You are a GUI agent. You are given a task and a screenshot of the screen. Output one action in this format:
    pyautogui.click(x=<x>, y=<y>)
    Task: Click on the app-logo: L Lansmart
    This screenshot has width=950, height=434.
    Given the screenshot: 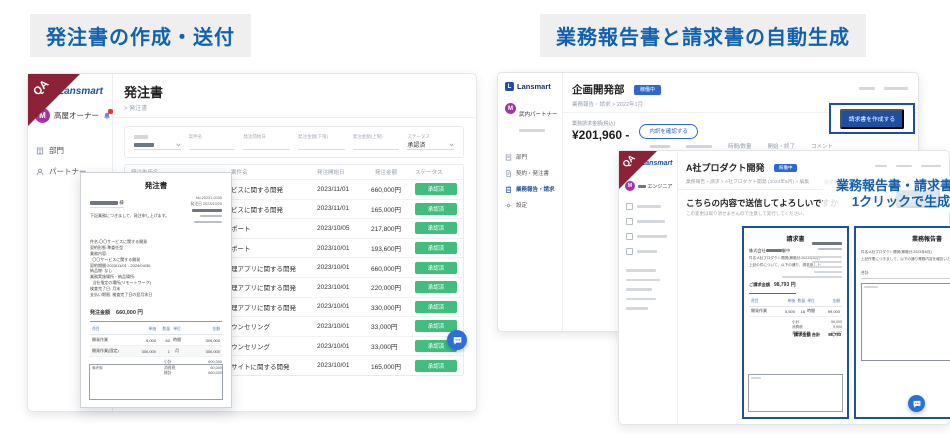 What is the action you would take?
    pyautogui.click(x=530, y=82)
    